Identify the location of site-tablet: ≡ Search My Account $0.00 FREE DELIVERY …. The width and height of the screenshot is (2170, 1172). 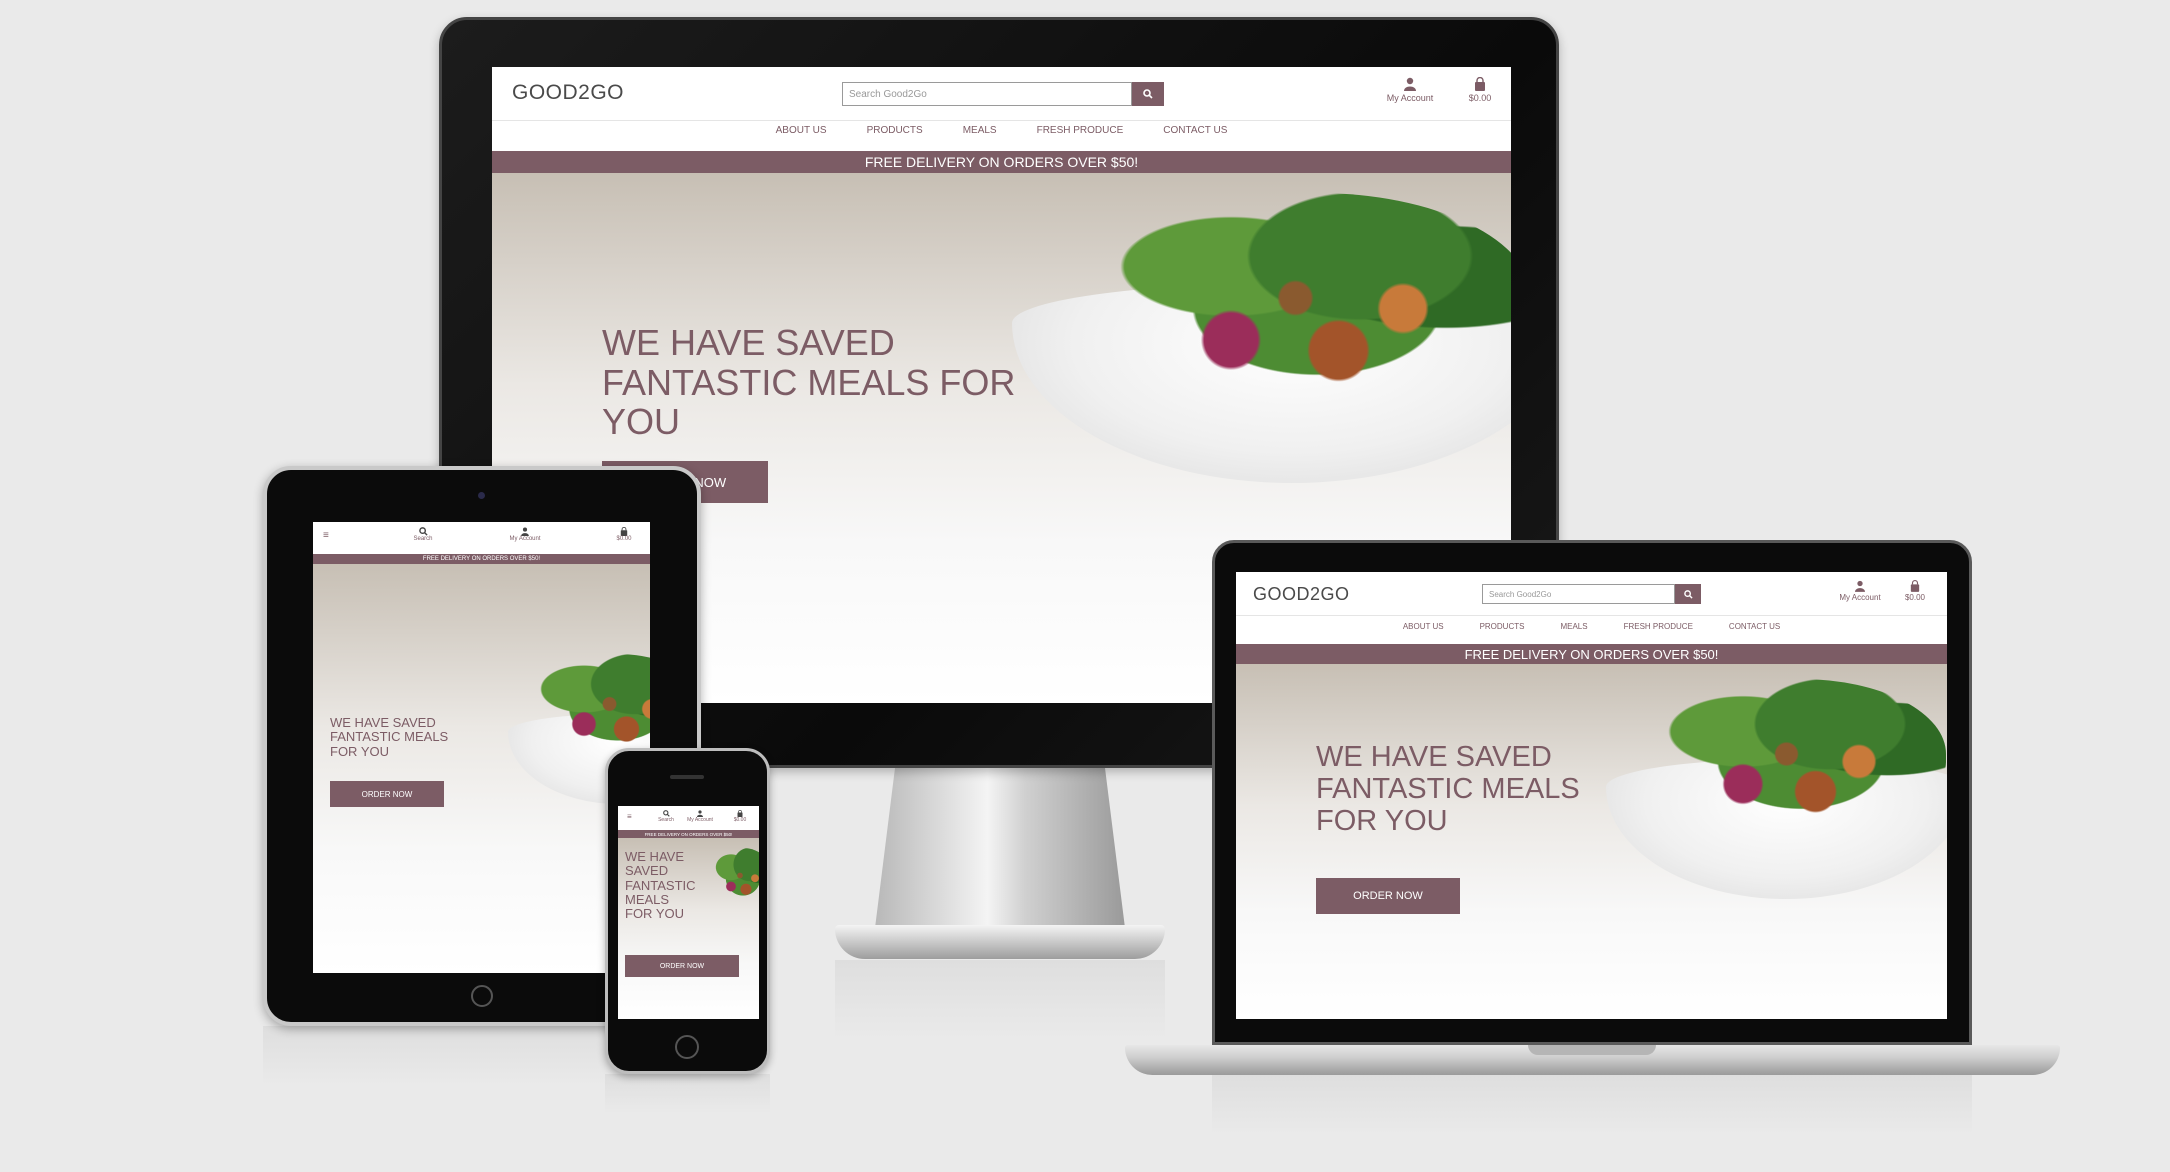
(481, 747).